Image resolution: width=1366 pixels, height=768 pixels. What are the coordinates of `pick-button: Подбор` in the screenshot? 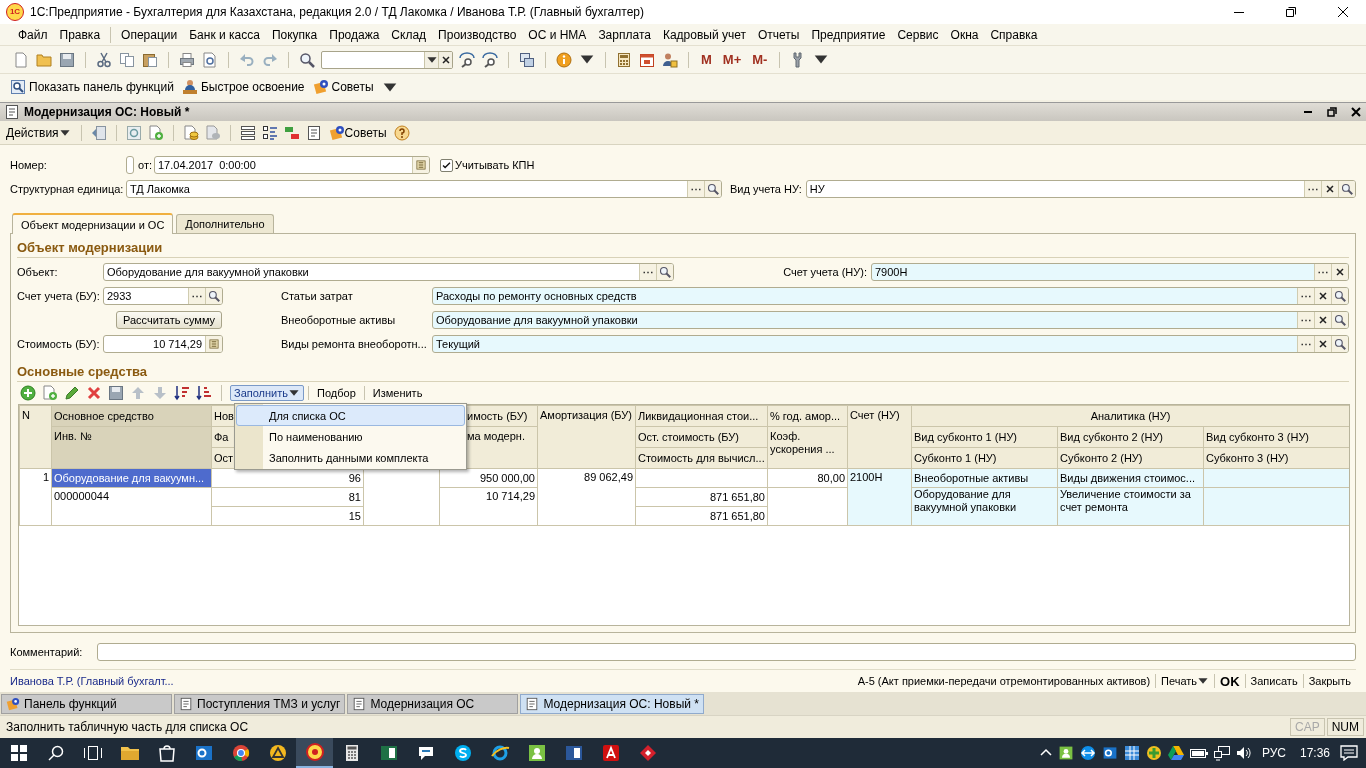 It's located at (336, 393).